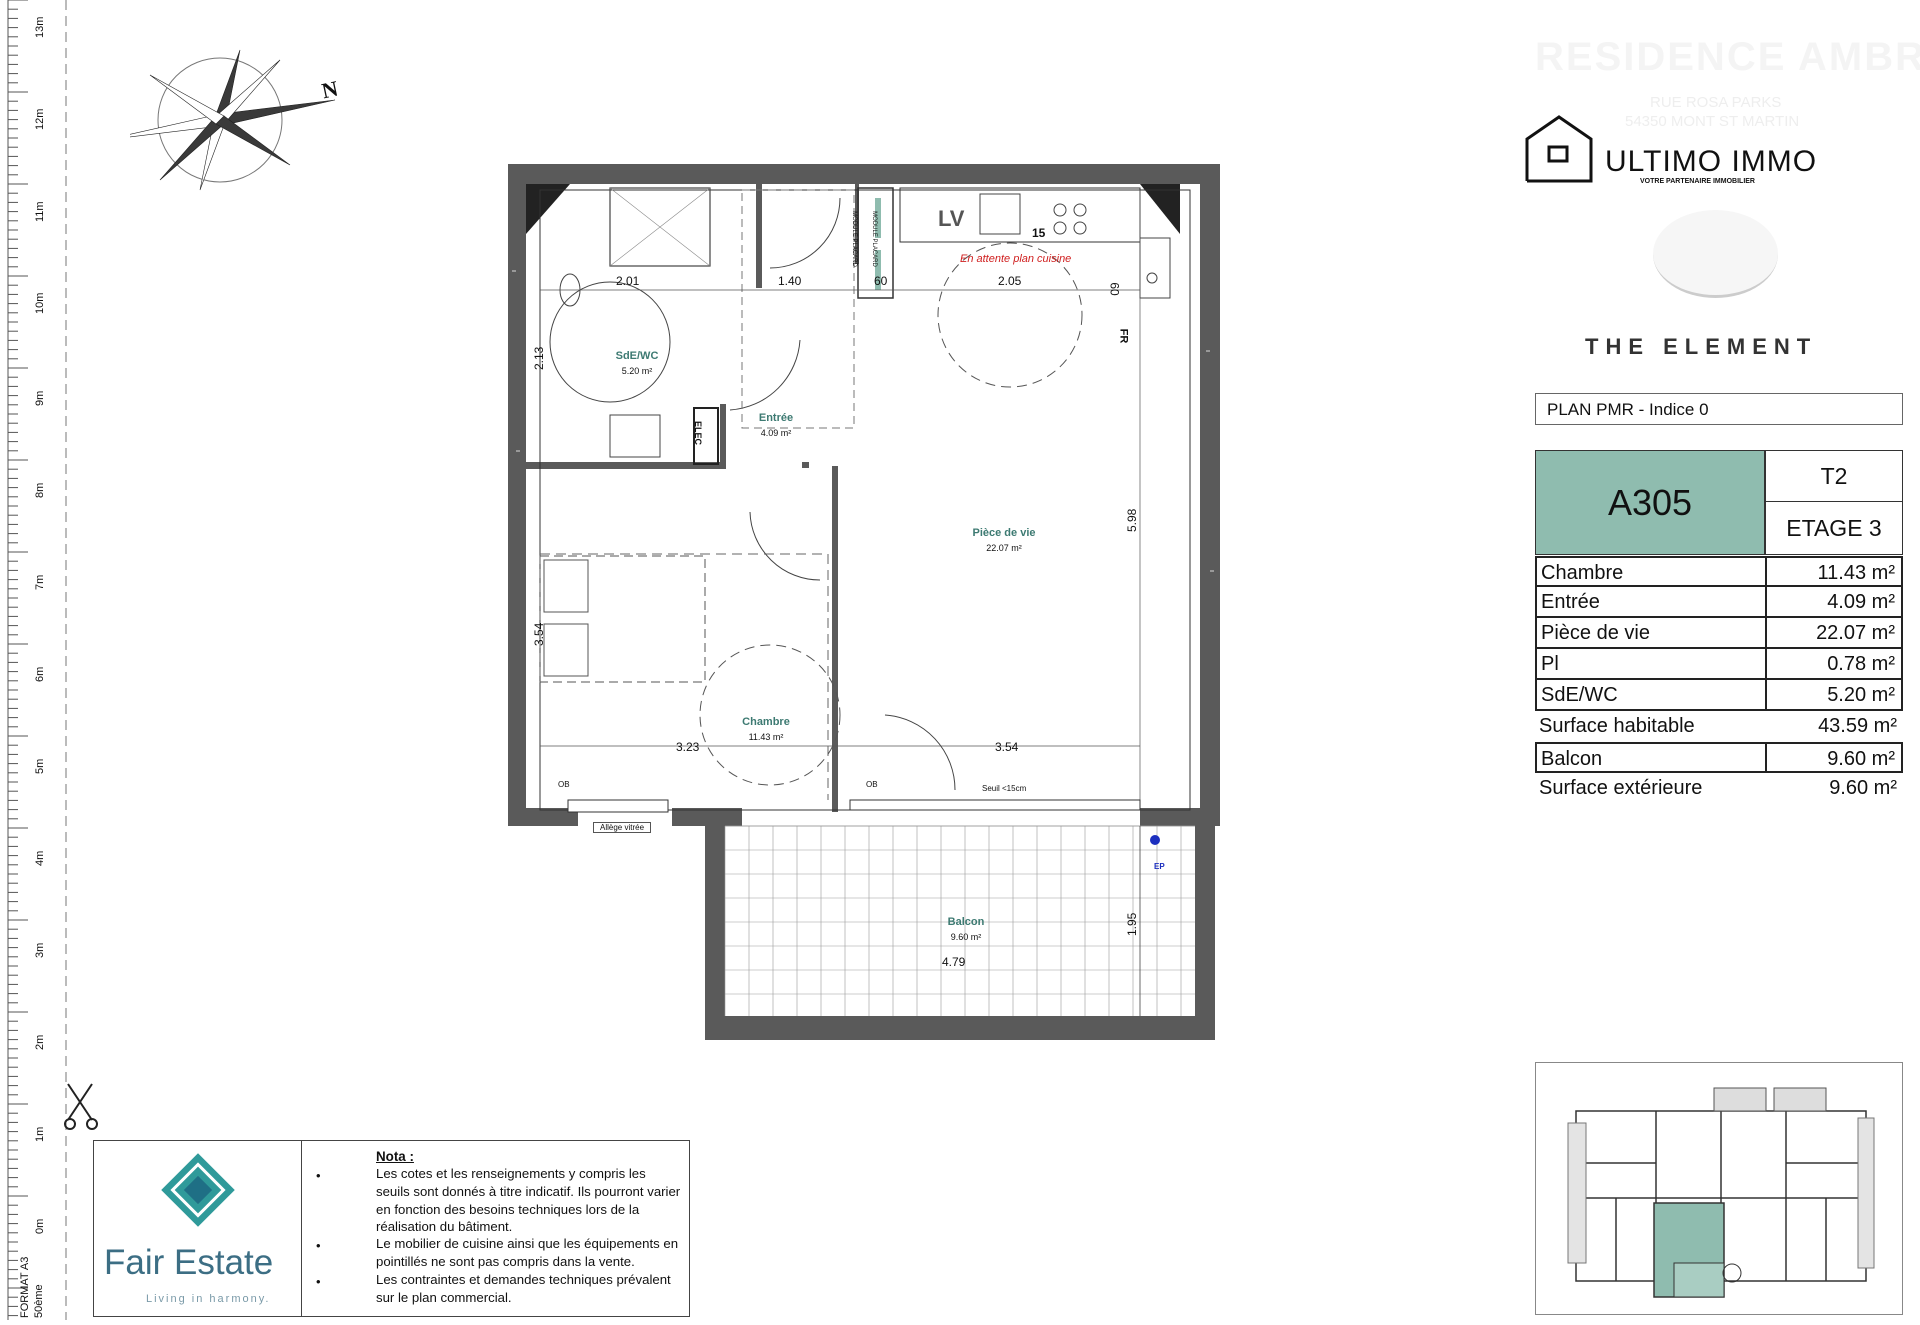 This screenshot has width=1920, height=1325. I want to click on surface-row: Surface extérieure 9.60 m², so click(1719, 788).